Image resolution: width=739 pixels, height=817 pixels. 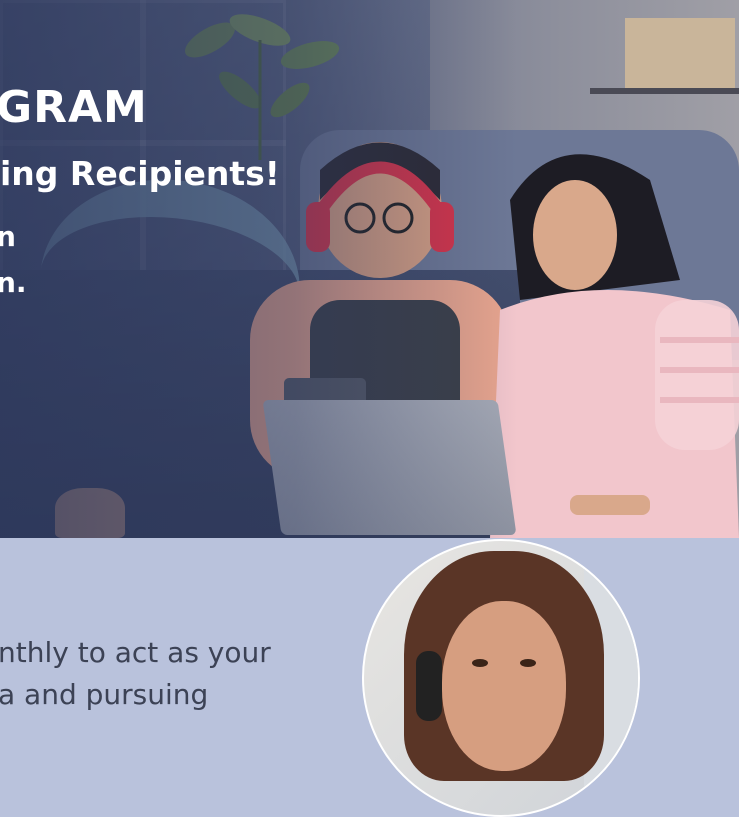 I want to click on hero-text-line: n, so click(x=8, y=236).